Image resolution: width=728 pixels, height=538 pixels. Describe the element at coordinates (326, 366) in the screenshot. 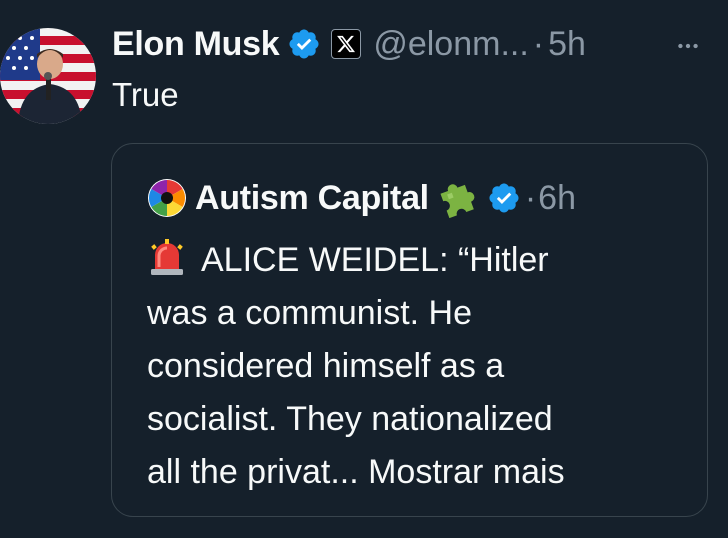

I see `quoted-text-line-3: considered himself as a` at that location.